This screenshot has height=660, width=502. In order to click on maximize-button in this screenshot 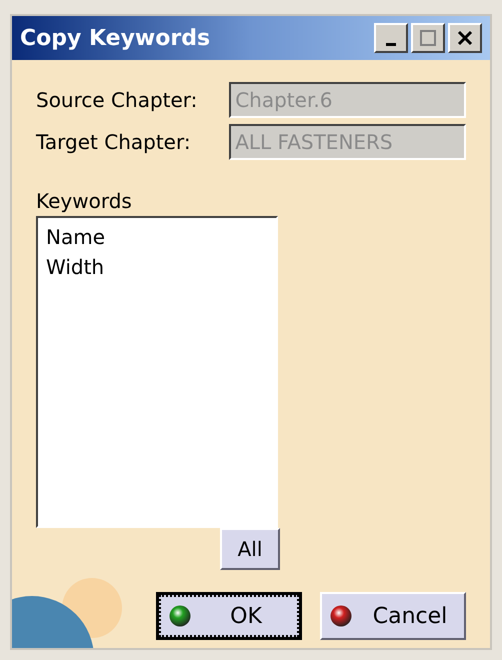, I will do `click(428, 38)`.